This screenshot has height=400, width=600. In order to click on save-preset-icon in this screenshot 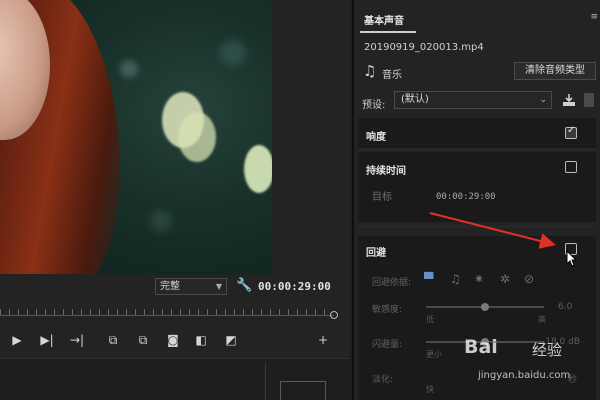, I will do `click(569, 100)`.